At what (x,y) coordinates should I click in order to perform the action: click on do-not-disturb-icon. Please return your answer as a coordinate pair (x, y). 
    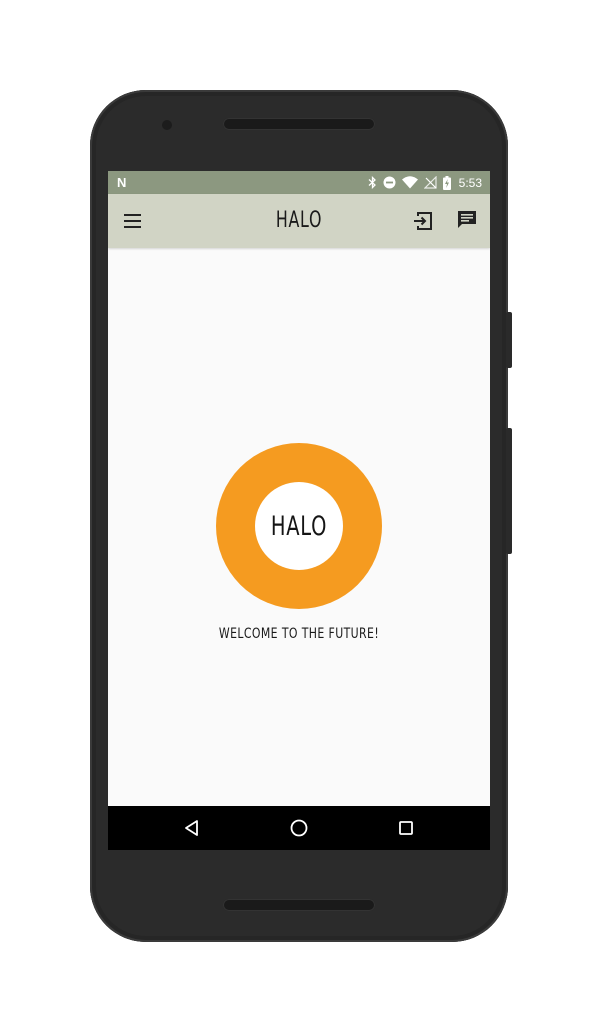
    Looking at the image, I should click on (389, 182).